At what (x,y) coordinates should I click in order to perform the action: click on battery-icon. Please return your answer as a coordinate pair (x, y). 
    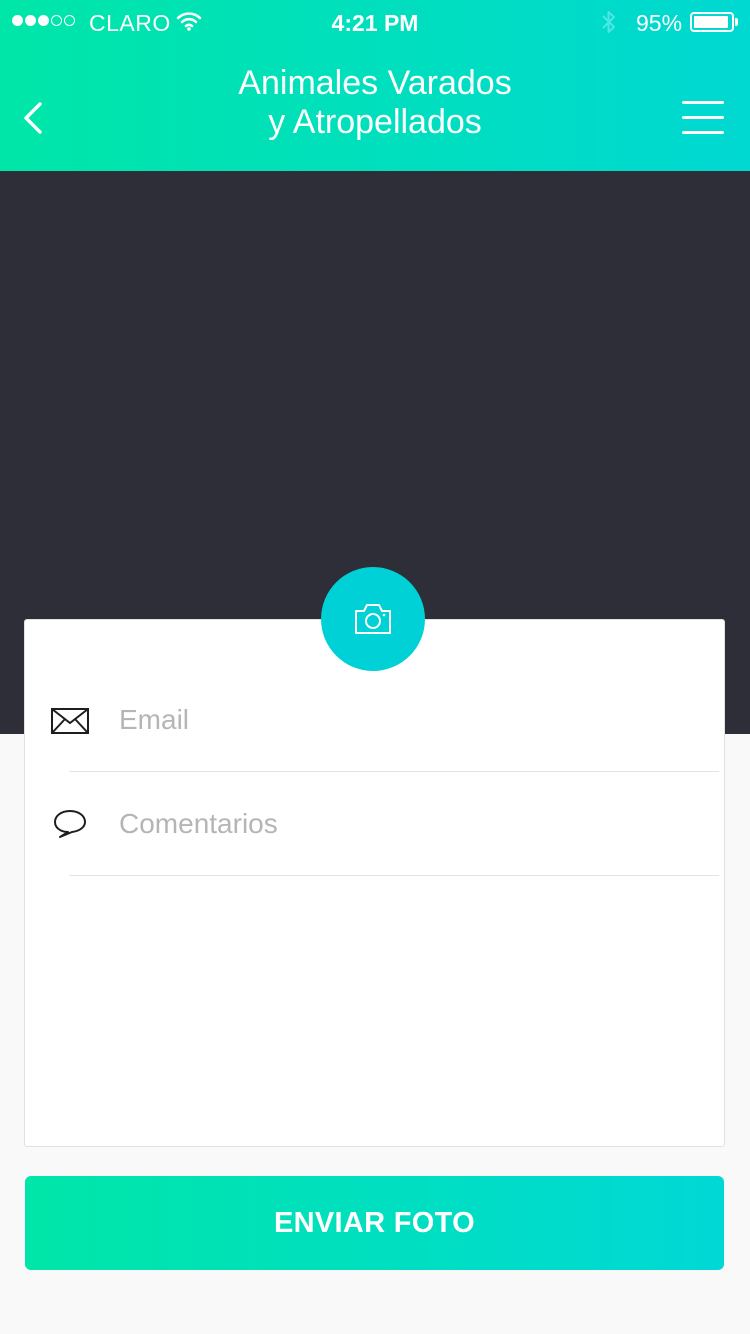
    Looking at the image, I should click on (712, 22).